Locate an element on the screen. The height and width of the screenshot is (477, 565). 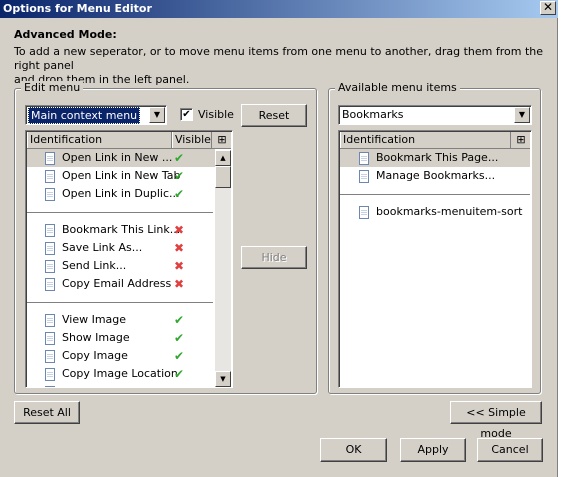
description-line-2: and drop them in the left panel. is located at coordinates (102, 79).